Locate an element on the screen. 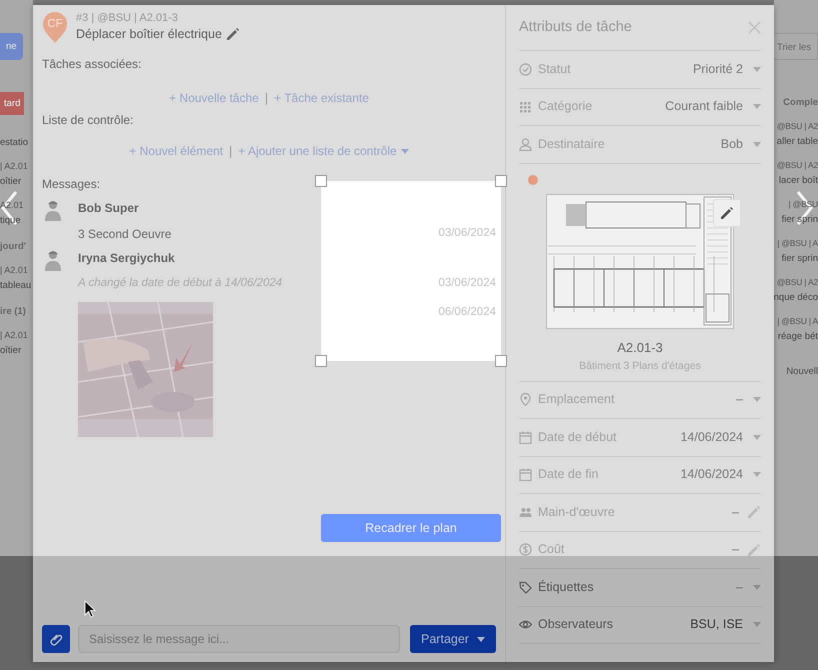 Image resolution: width=818 pixels, height=670 pixels. section-label: Messages: is located at coordinates (71, 184).